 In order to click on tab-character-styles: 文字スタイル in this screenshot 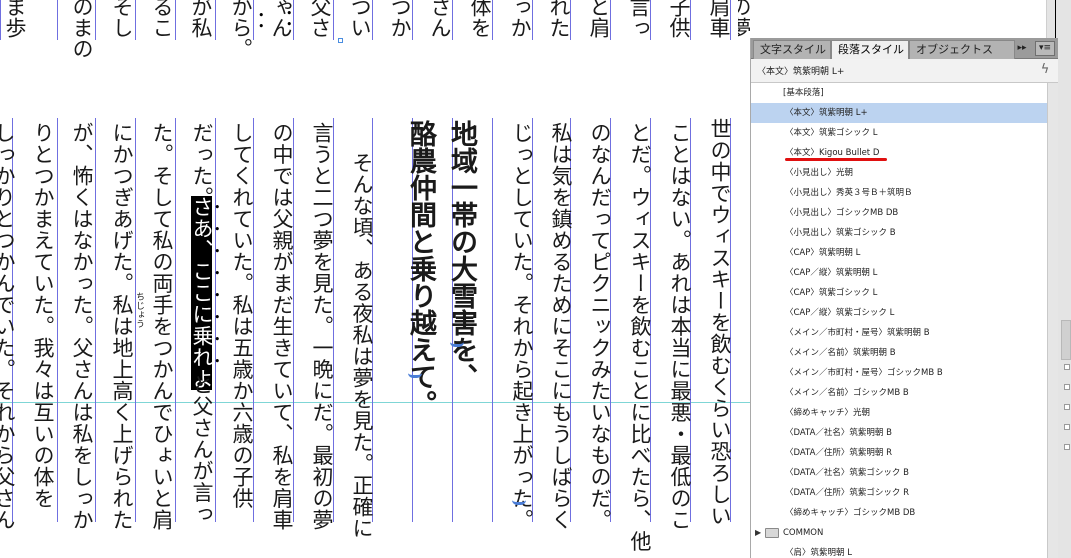, I will do `click(792, 49)`.